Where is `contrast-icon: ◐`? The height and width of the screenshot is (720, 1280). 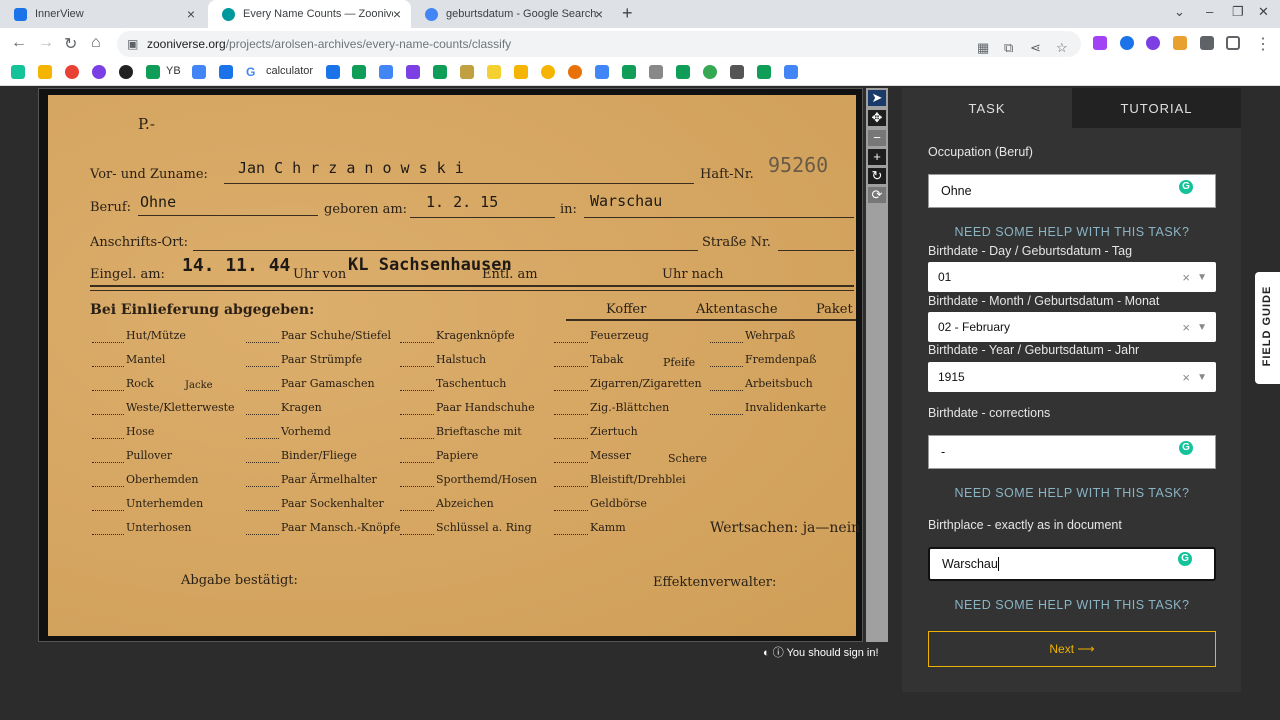 contrast-icon: ◐ is located at coordinates (766, 653).